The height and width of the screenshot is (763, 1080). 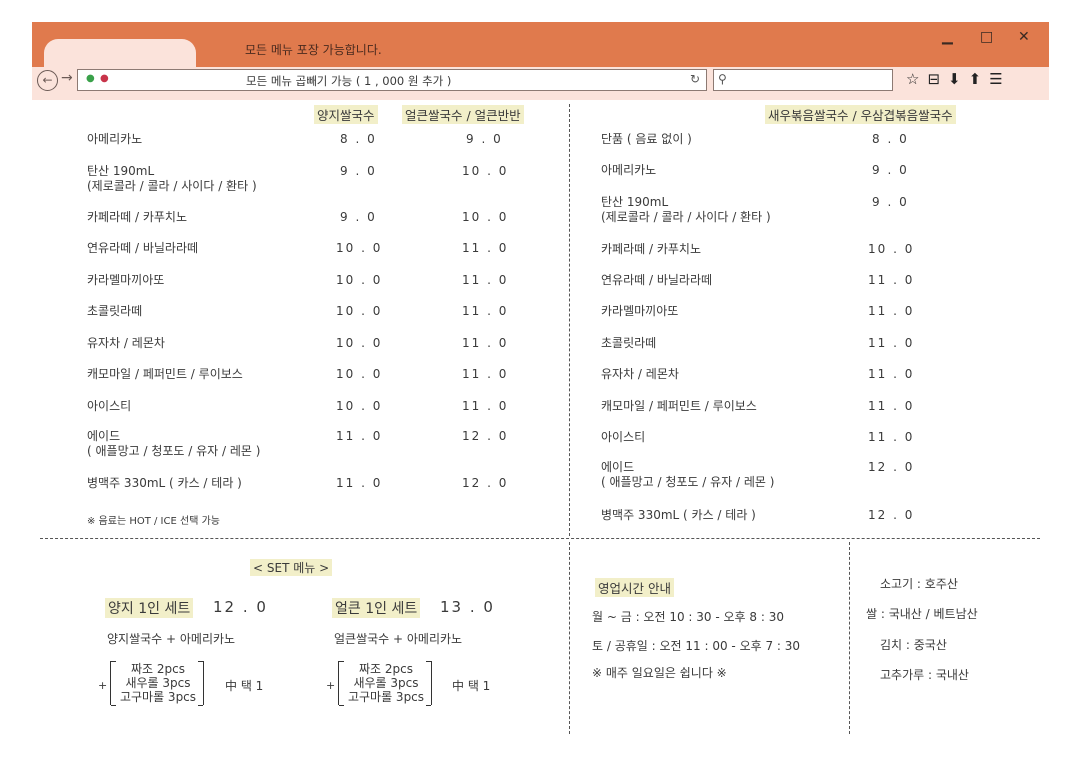 What do you see at coordinates (849, 638) in the screenshot?
I see `vertical-divider-bottom-right` at bounding box center [849, 638].